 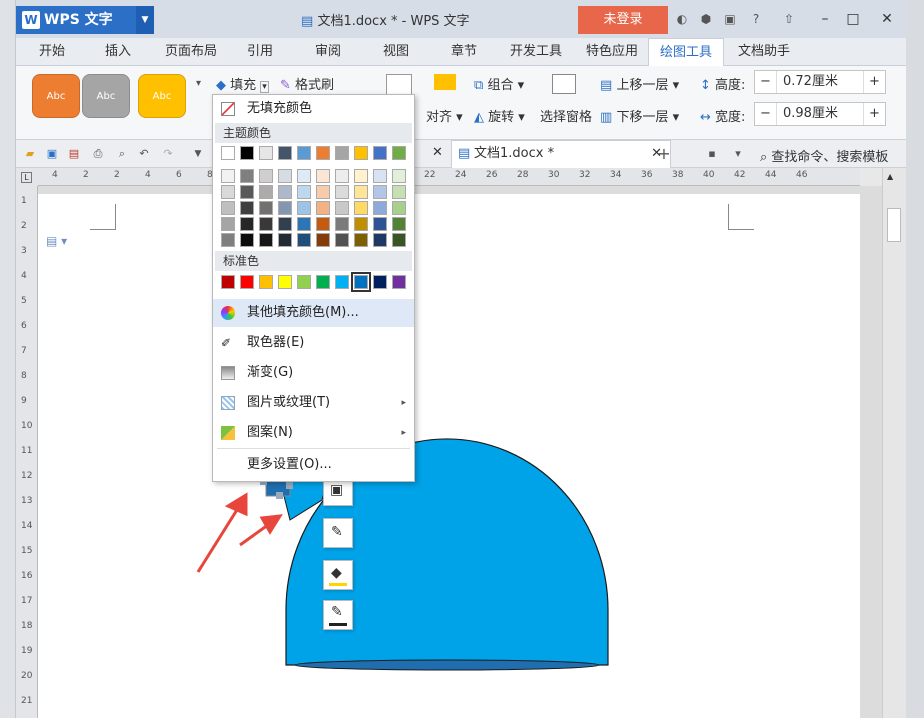 I want to click on paint-bucket-icon: ◆, so click(x=336, y=573).